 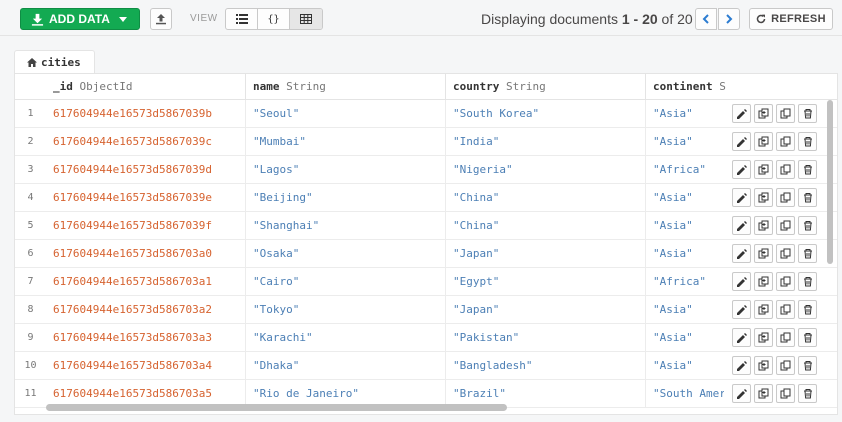 What do you see at coordinates (706, 19) in the screenshot?
I see `previous-page-button` at bounding box center [706, 19].